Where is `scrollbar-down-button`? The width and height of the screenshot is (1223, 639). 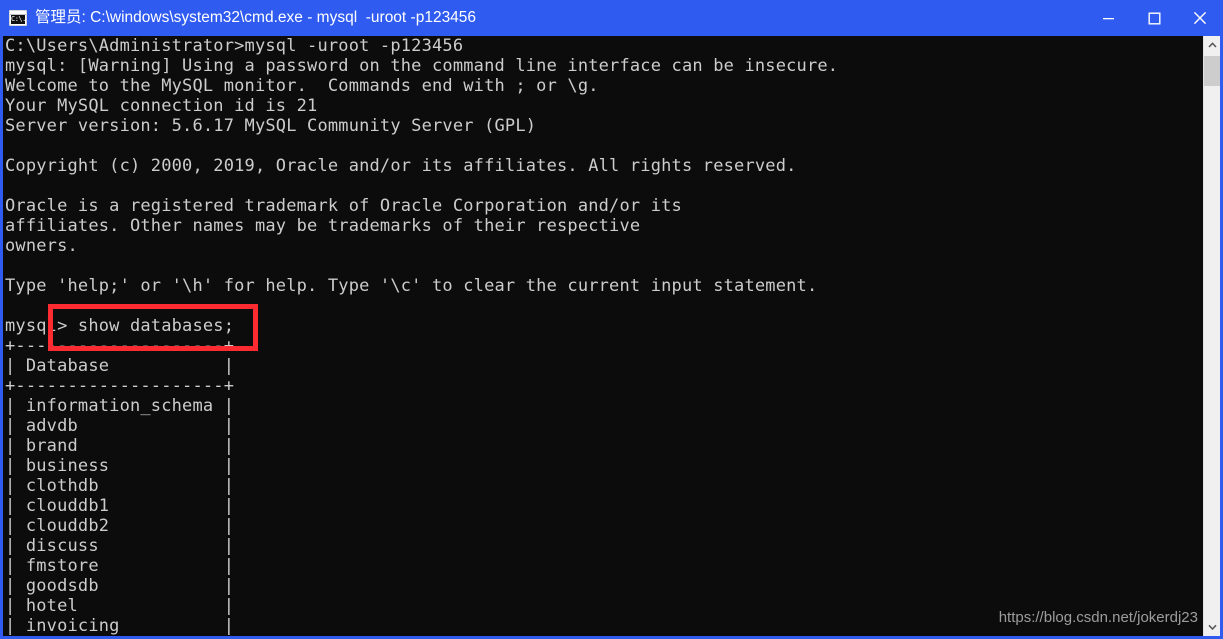
scrollbar-down-button is located at coordinates (1212, 627).